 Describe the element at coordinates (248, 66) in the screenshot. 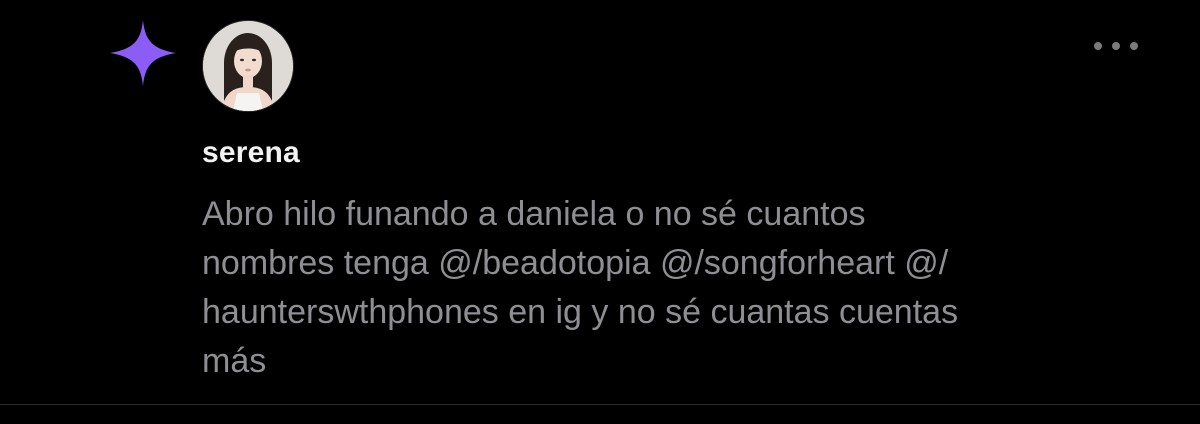

I see `avatar` at that location.